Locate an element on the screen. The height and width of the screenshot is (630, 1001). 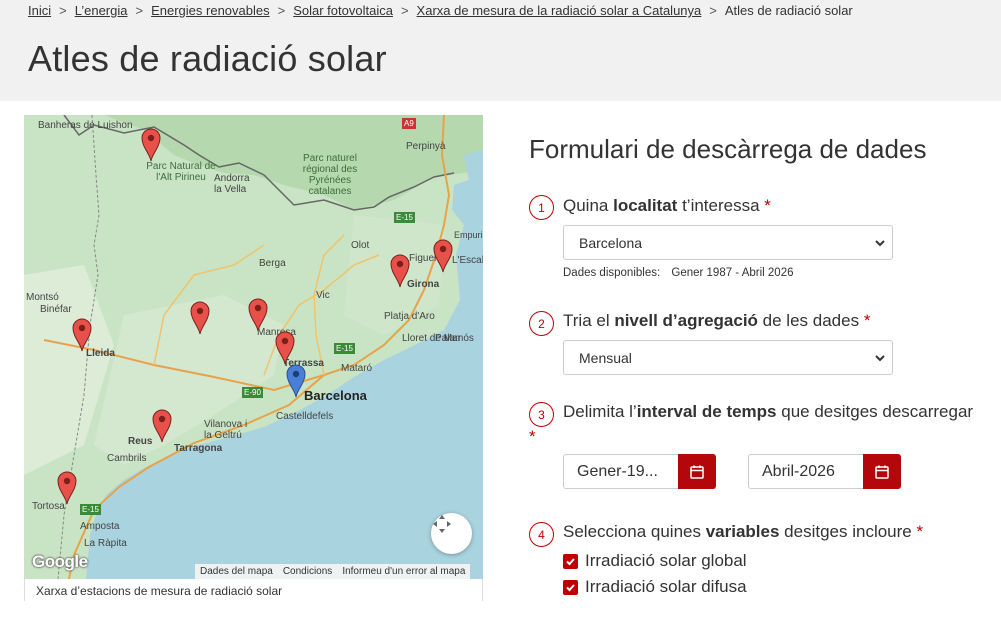
map-label-parc-pirineu: Parc Natural de l'Alt Pirineu is located at coordinates (181, 172).